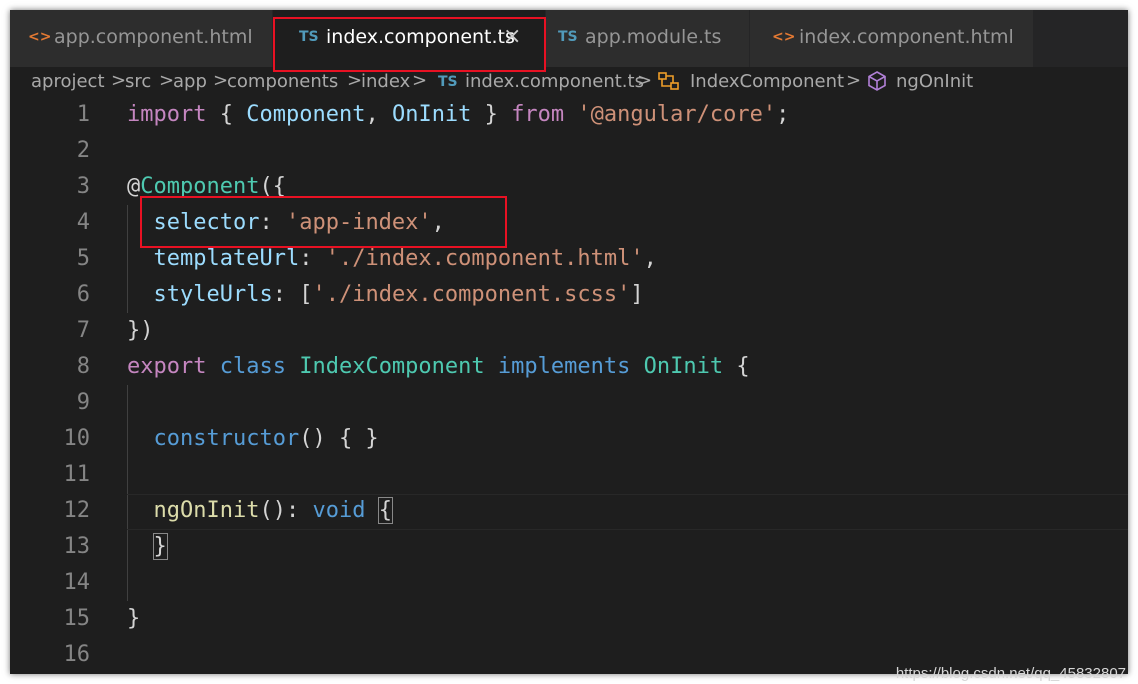  Describe the element at coordinates (77, 654) in the screenshot. I see `line-number: 16` at that location.